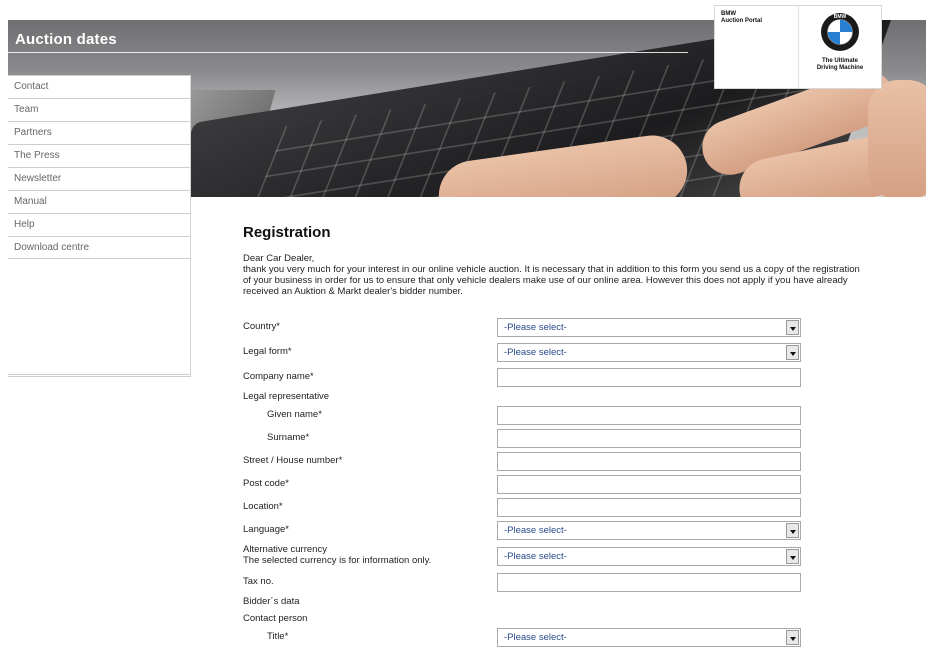 This screenshot has height=652, width=926. I want to click on logo-cell: BMW The Ultimate Driving Machine, so click(840, 47).